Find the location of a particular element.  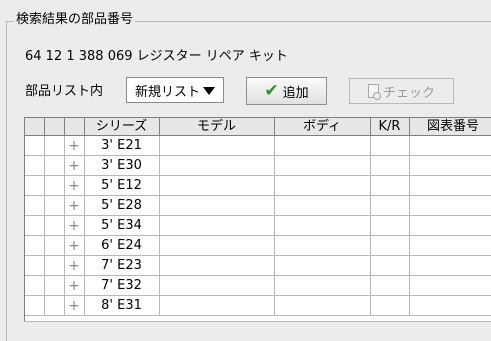

table-row: + 8' E31 is located at coordinates (258, 305).